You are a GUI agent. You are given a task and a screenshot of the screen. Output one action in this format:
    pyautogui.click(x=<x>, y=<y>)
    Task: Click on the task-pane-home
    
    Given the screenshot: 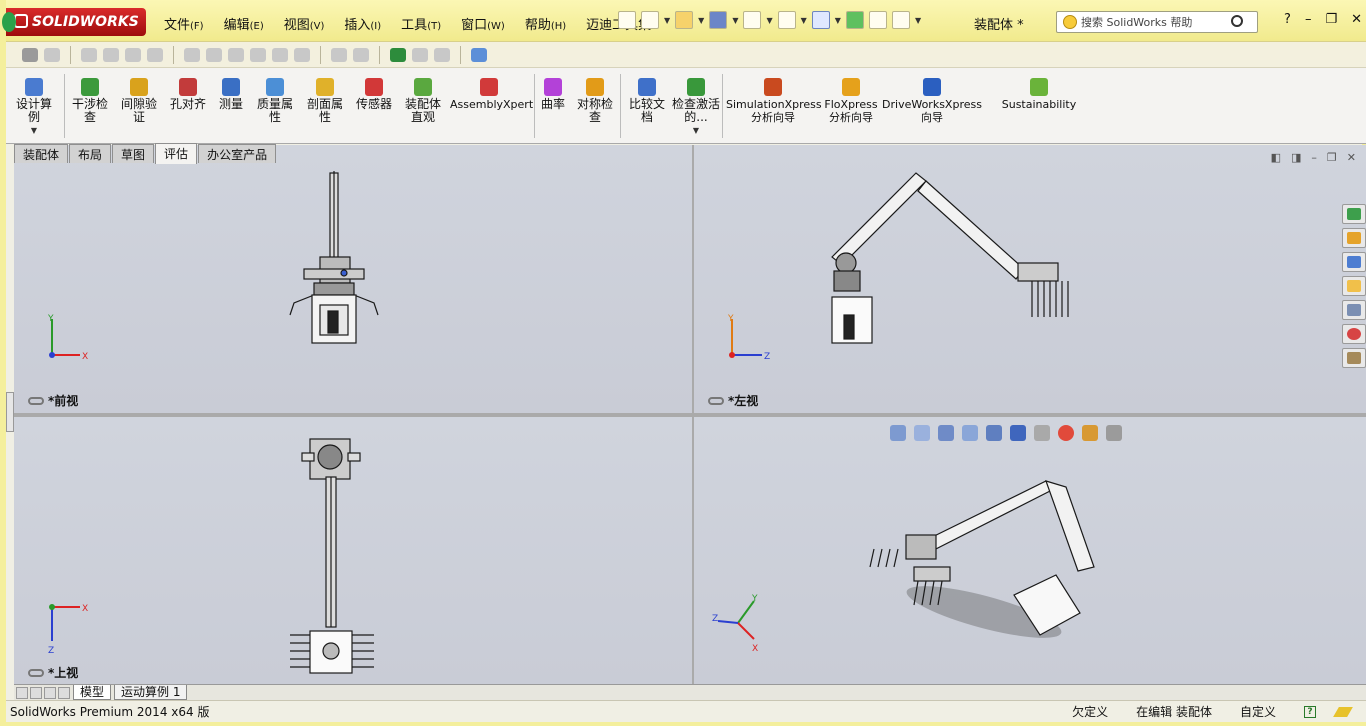 What is the action you would take?
    pyautogui.click(x=1354, y=238)
    